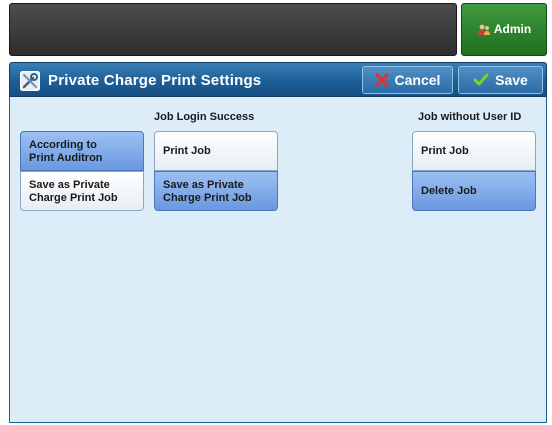  I want to click on message-area, so click(233, 29).